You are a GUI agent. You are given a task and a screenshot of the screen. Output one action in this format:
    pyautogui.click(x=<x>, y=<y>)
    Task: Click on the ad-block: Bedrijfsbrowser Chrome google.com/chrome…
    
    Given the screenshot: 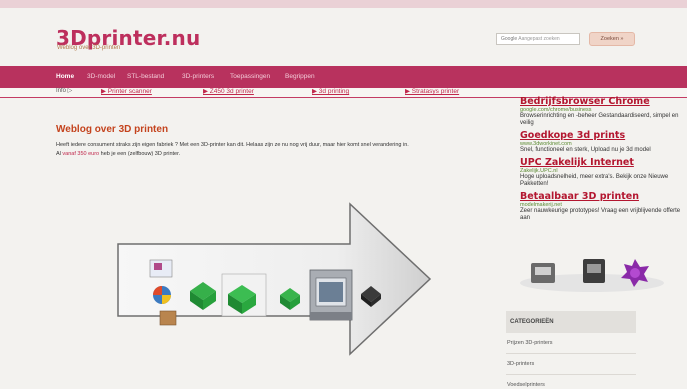 What is the action you would take?
    pyautogui.click(x=603, y=111)
    